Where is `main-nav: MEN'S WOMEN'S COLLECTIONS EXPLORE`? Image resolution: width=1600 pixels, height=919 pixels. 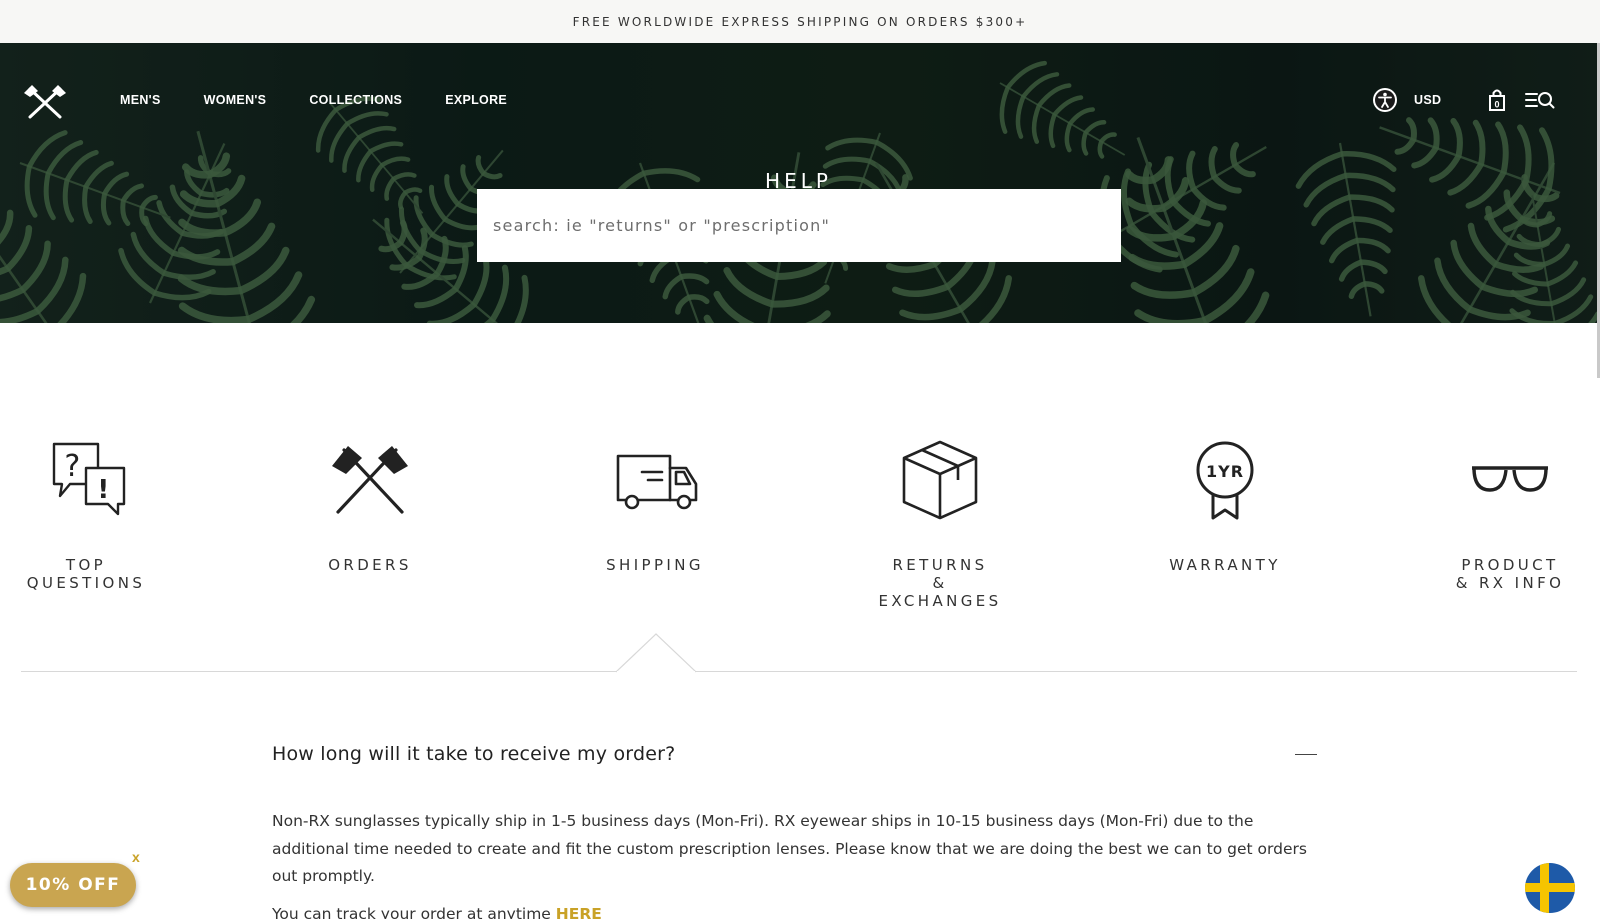
main-nav: MEN'S WOMEN'S COLLECTIONS EXPLORE is located at coordinates (335, 100).